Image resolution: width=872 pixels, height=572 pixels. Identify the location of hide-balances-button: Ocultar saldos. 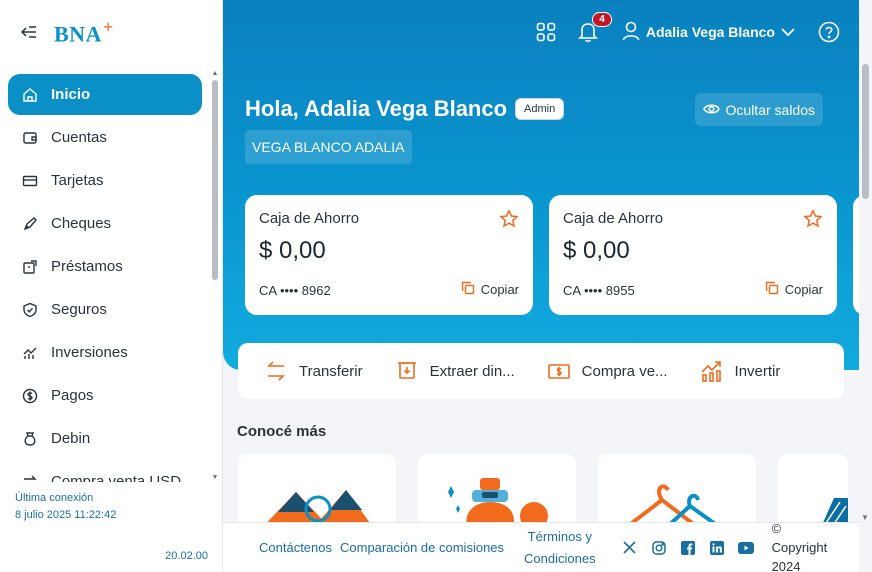
(758, 109).